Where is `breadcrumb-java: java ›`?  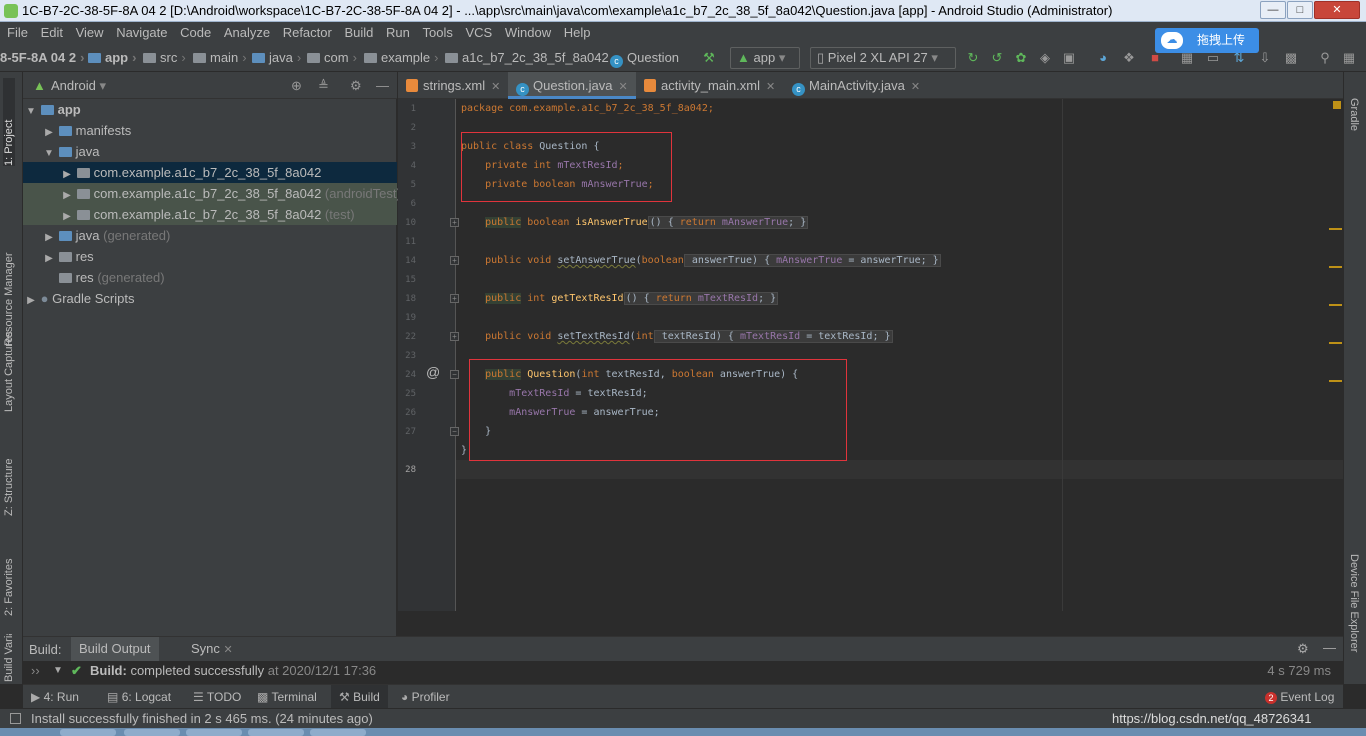
breadcrumb-java: java › is located at coordinates (276, 58).